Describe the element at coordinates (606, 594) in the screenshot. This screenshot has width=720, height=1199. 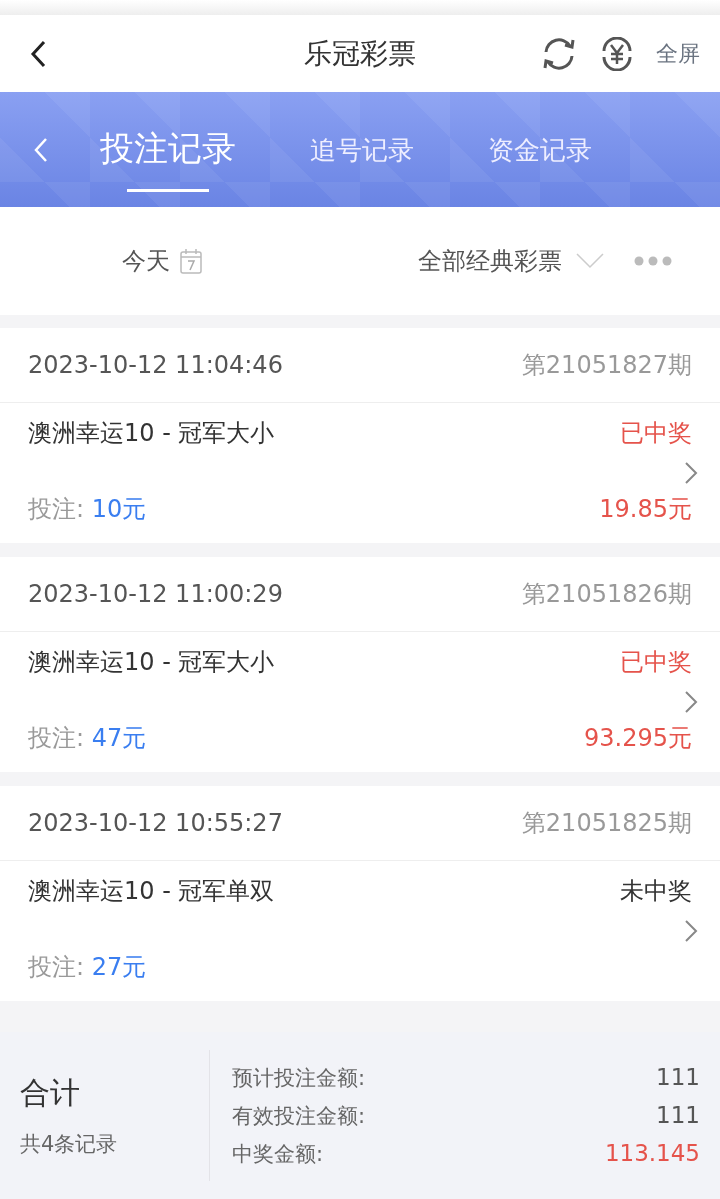
I see `issue-number: 第21051826期` at that location.